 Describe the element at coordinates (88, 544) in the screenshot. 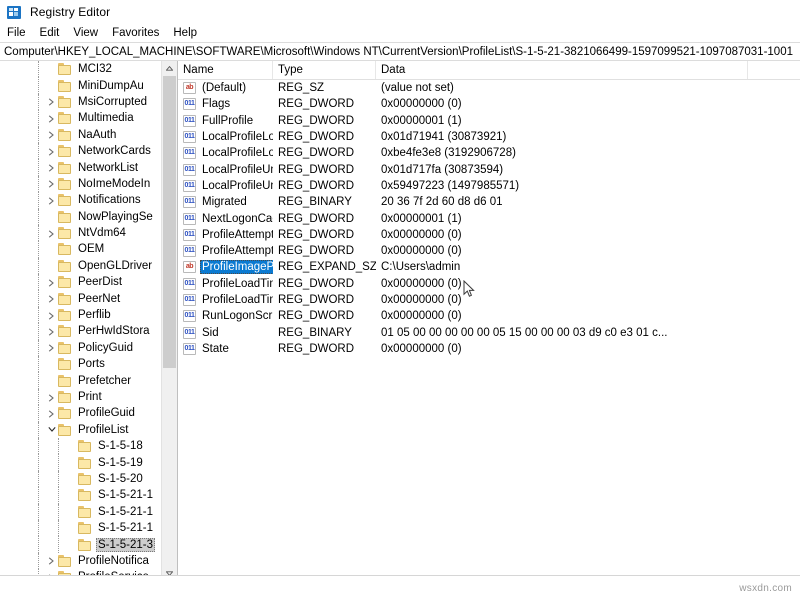

I see `tree-item-s-1-5-21-3: S-1-5-21-3` at that location.